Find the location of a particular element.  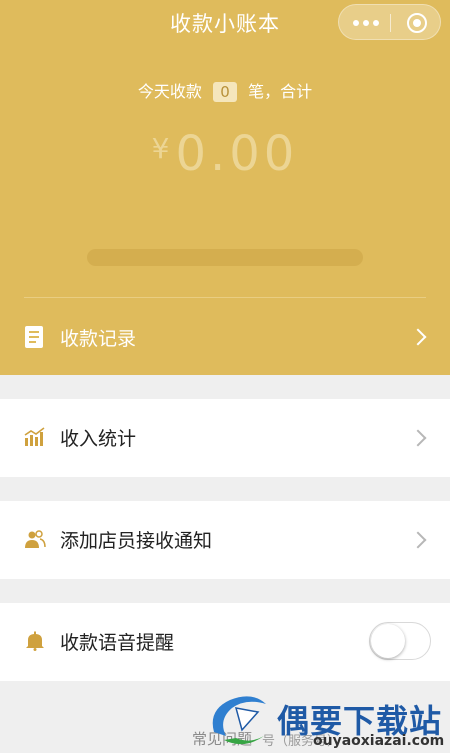

add-staff-row: 添加店员接收通知 is located at coordinates (225, 540).